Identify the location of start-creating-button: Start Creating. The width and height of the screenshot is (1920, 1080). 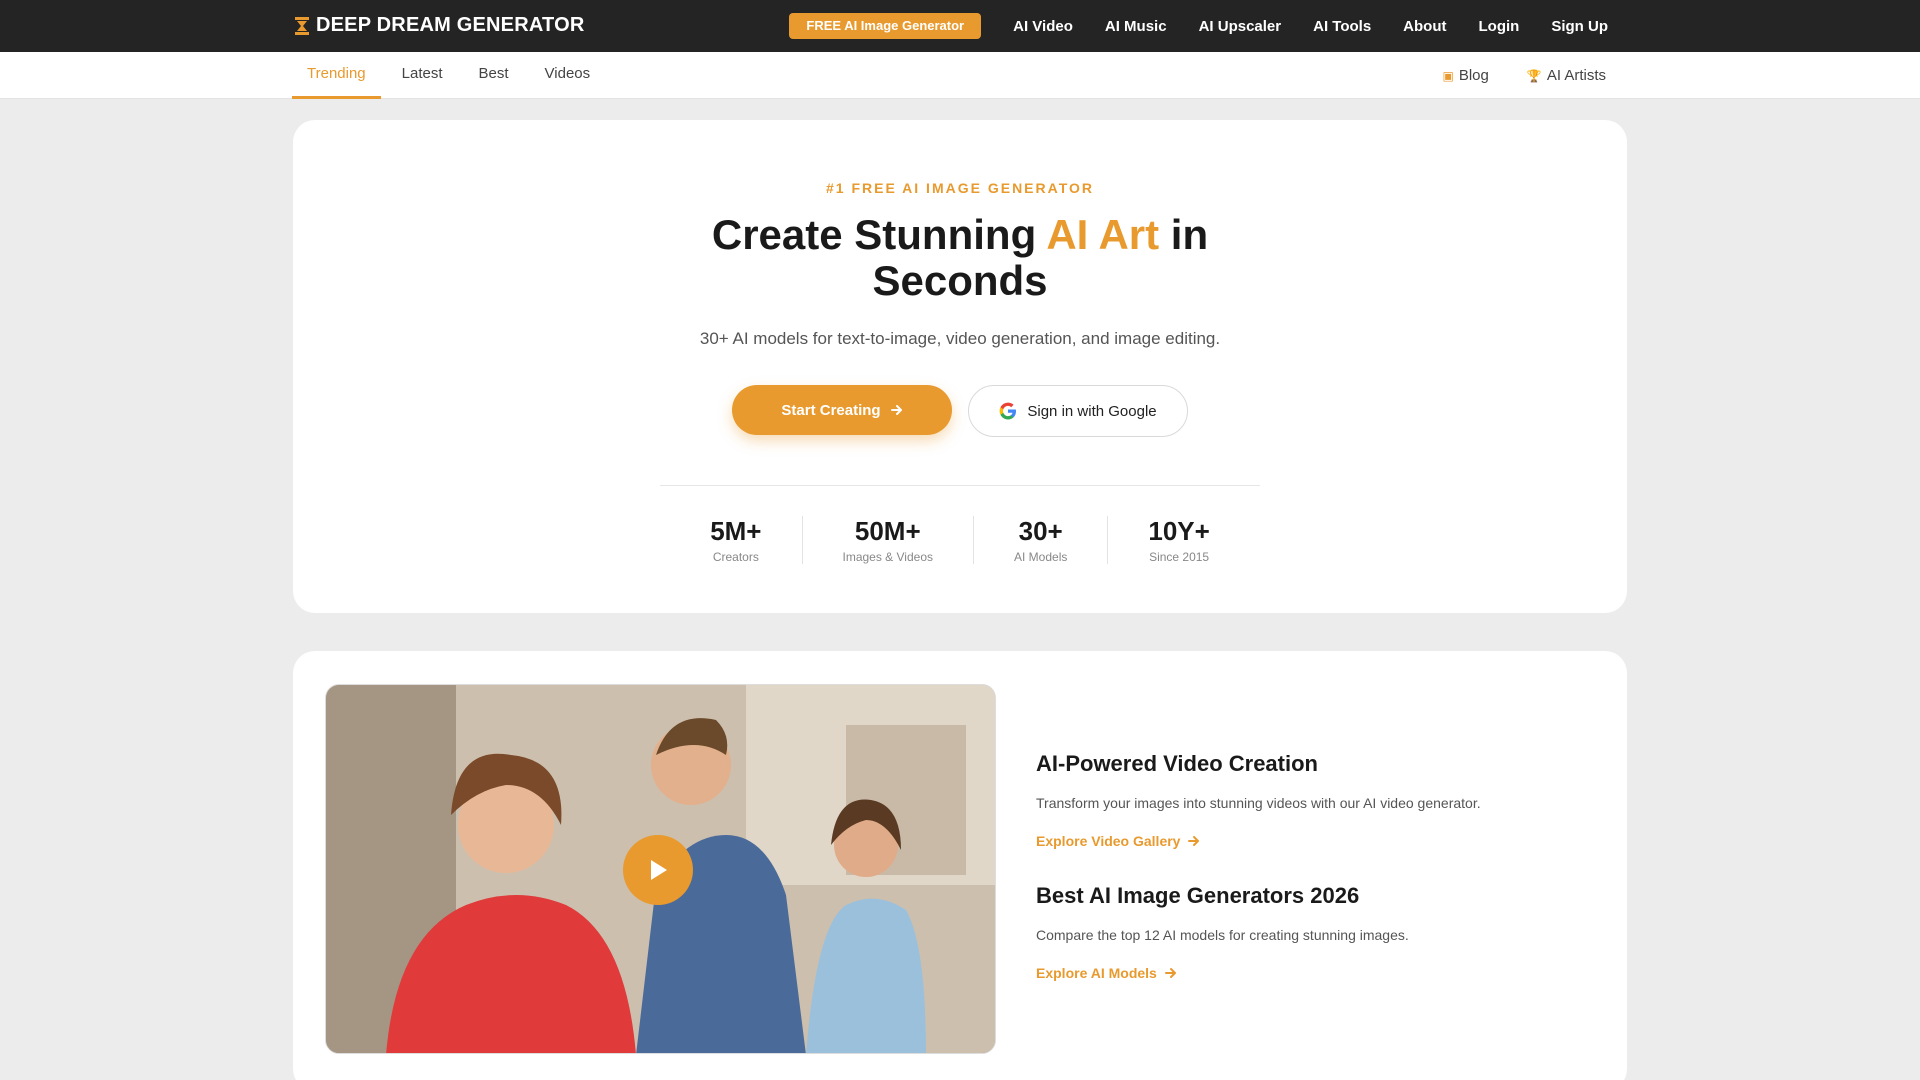
(842, 410).